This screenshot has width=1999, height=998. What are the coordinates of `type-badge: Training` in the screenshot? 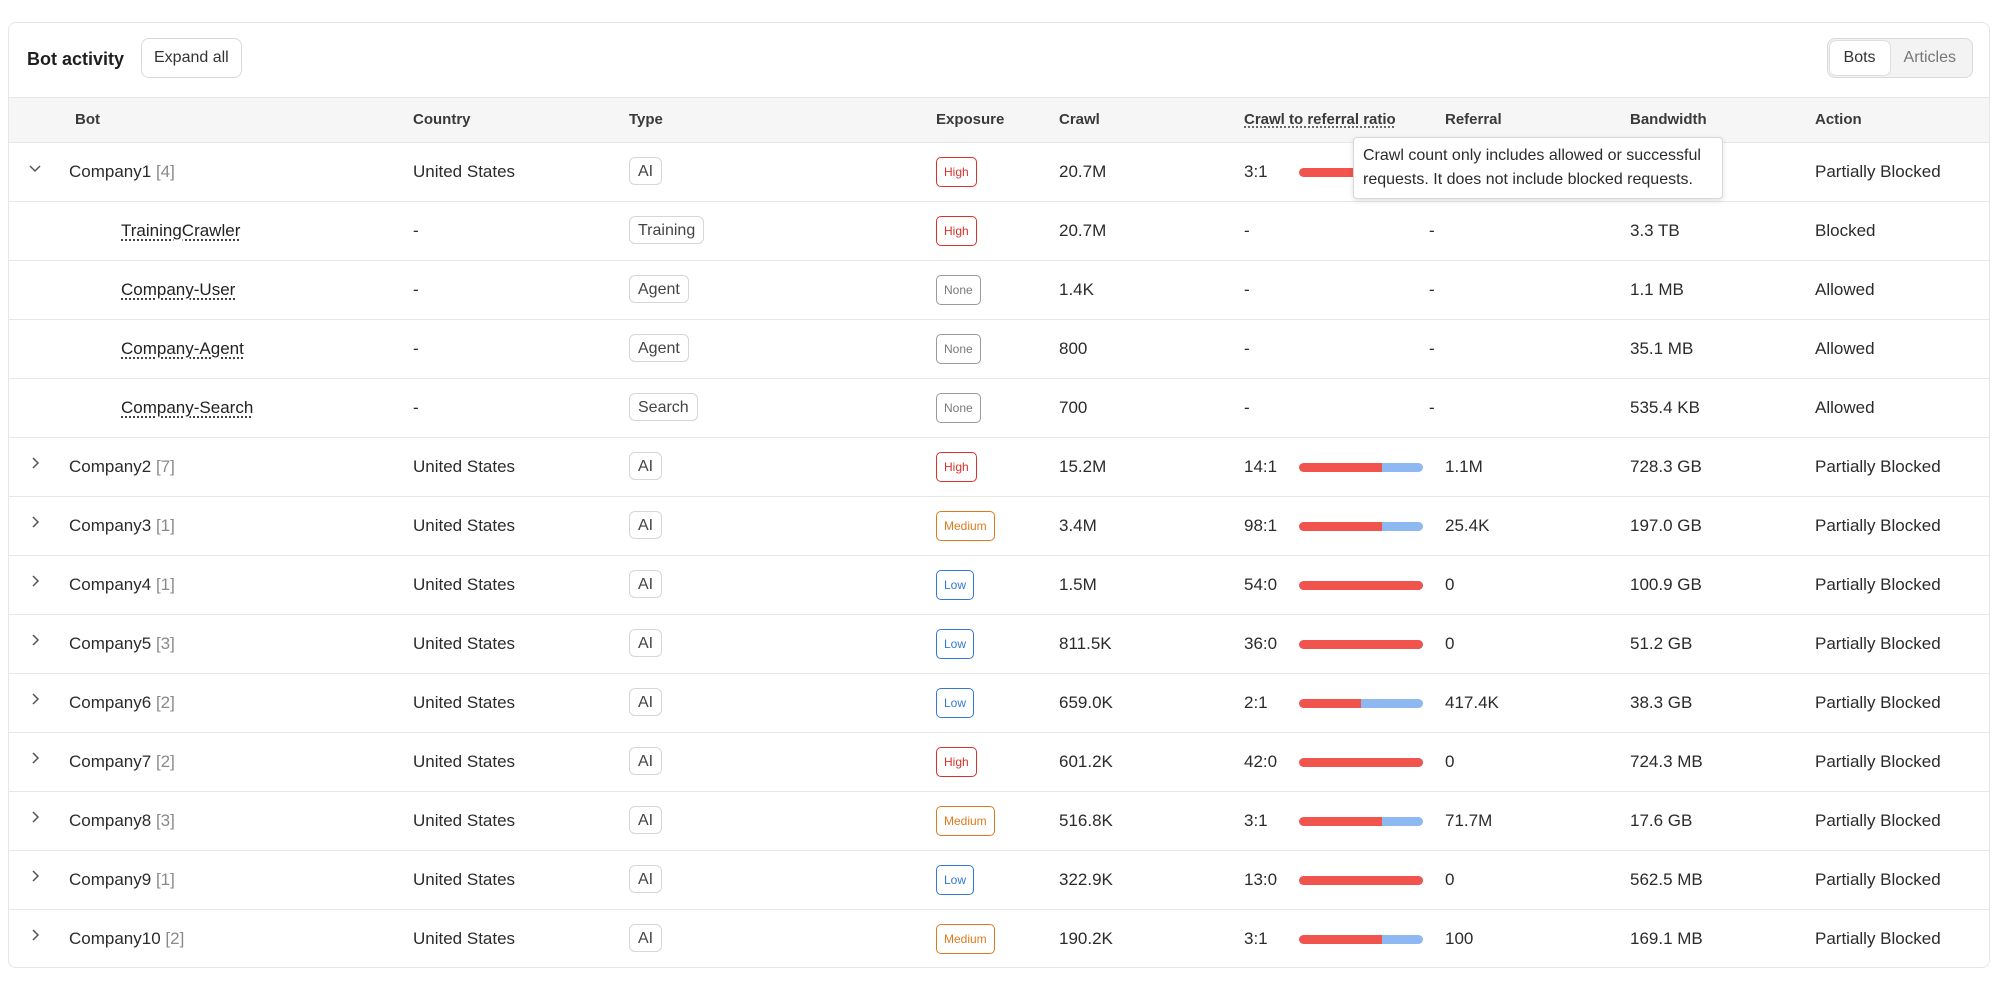 It's located at (667, 230).